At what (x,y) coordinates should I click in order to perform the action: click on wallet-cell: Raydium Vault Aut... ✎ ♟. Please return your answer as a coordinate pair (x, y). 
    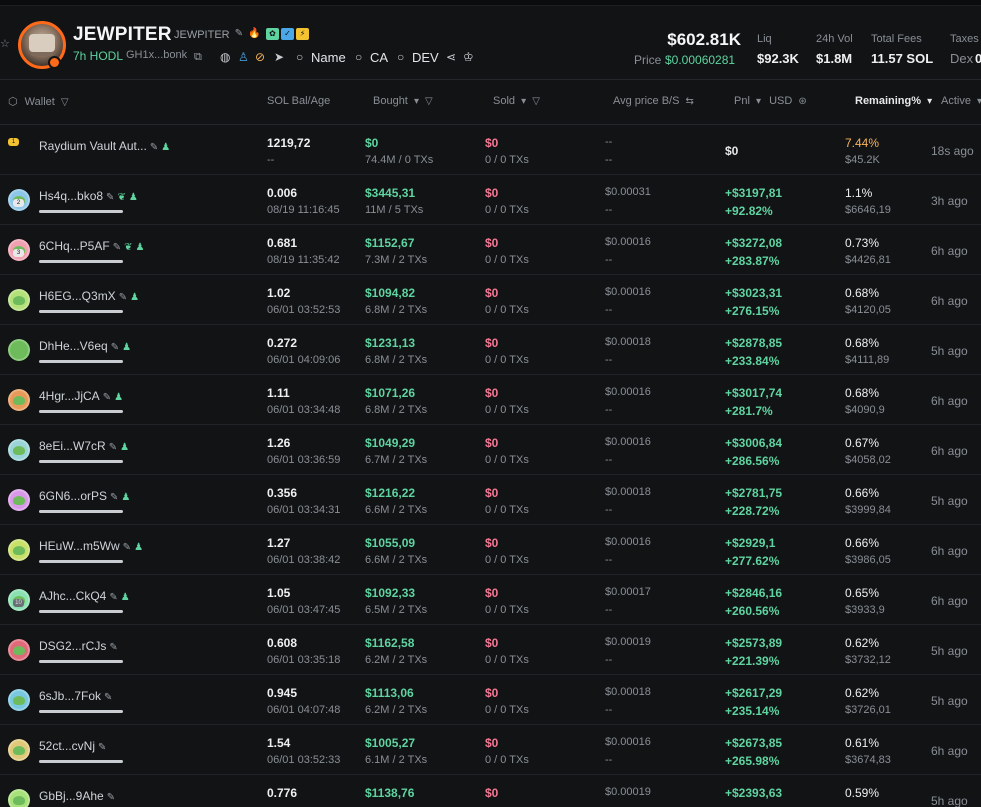
    Looking at the image, I should click on (104, 146).